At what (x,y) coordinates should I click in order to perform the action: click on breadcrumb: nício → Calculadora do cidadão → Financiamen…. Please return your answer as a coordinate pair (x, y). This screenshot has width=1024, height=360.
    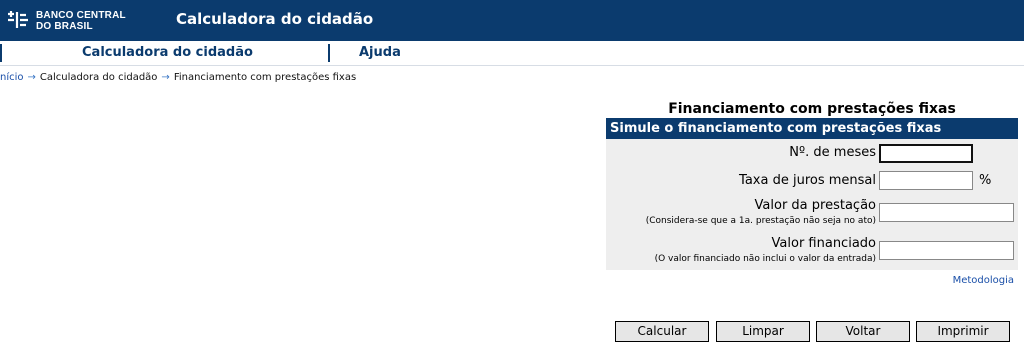
    Looking at the image, I should click on (178, 77).